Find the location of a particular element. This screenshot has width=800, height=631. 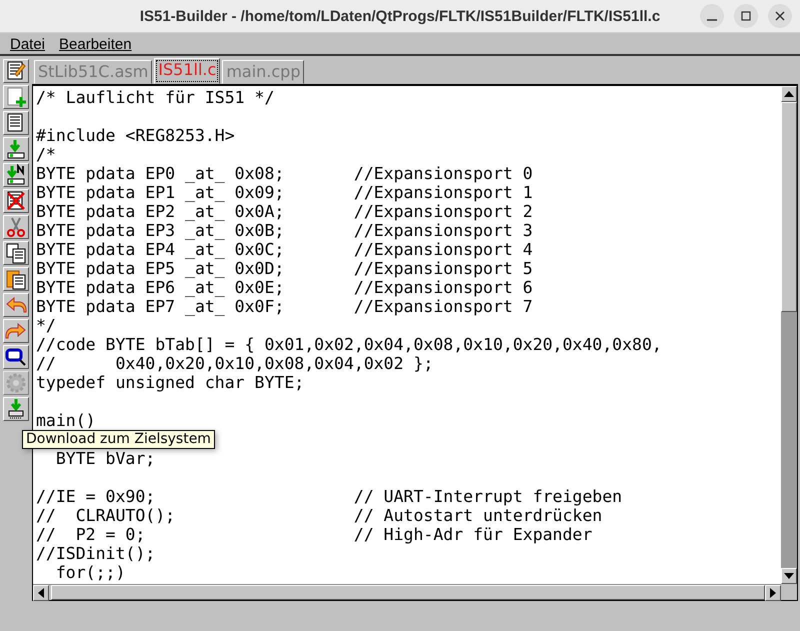

minimize-button is located at coordinates (712, 16).